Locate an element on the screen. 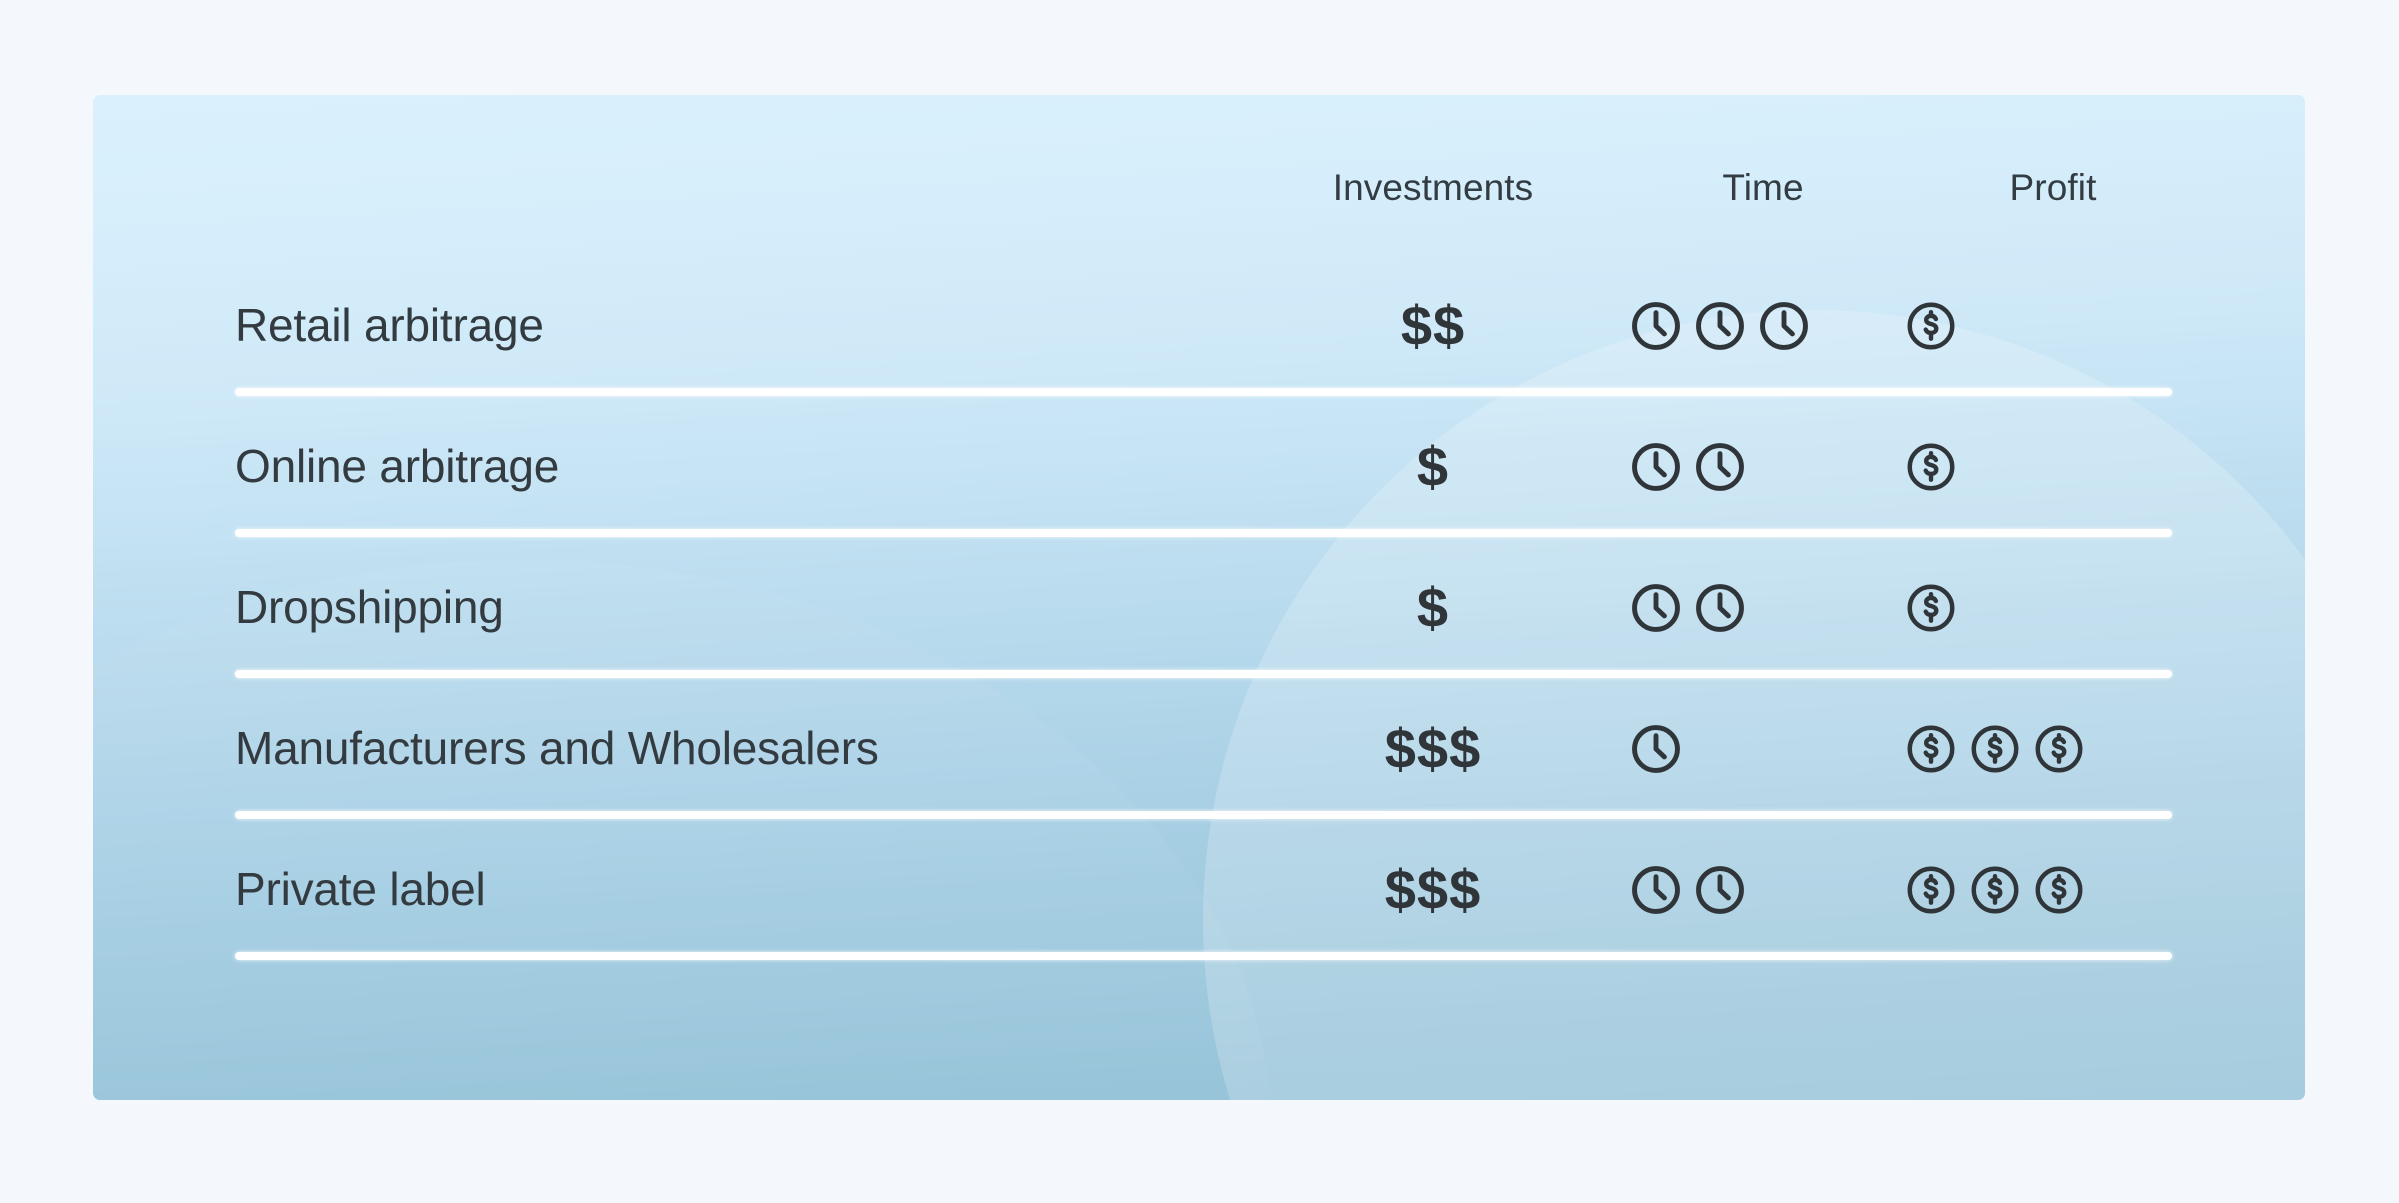 Image resolution: width=2399 pixels, height=1203 pixels. investments-icons: $ $ is located at coordinates (1433, 325).